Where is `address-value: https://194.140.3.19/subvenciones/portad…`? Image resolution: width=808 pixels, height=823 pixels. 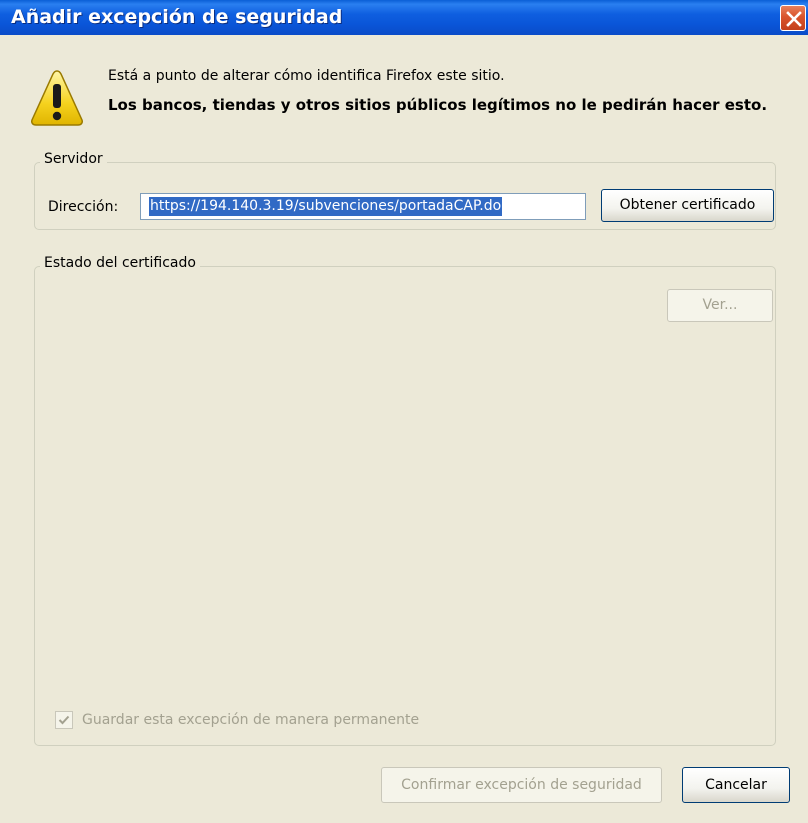
address-value: https://194.140.3.19/subvenciones/portad… is located at coordinates (326, 206).